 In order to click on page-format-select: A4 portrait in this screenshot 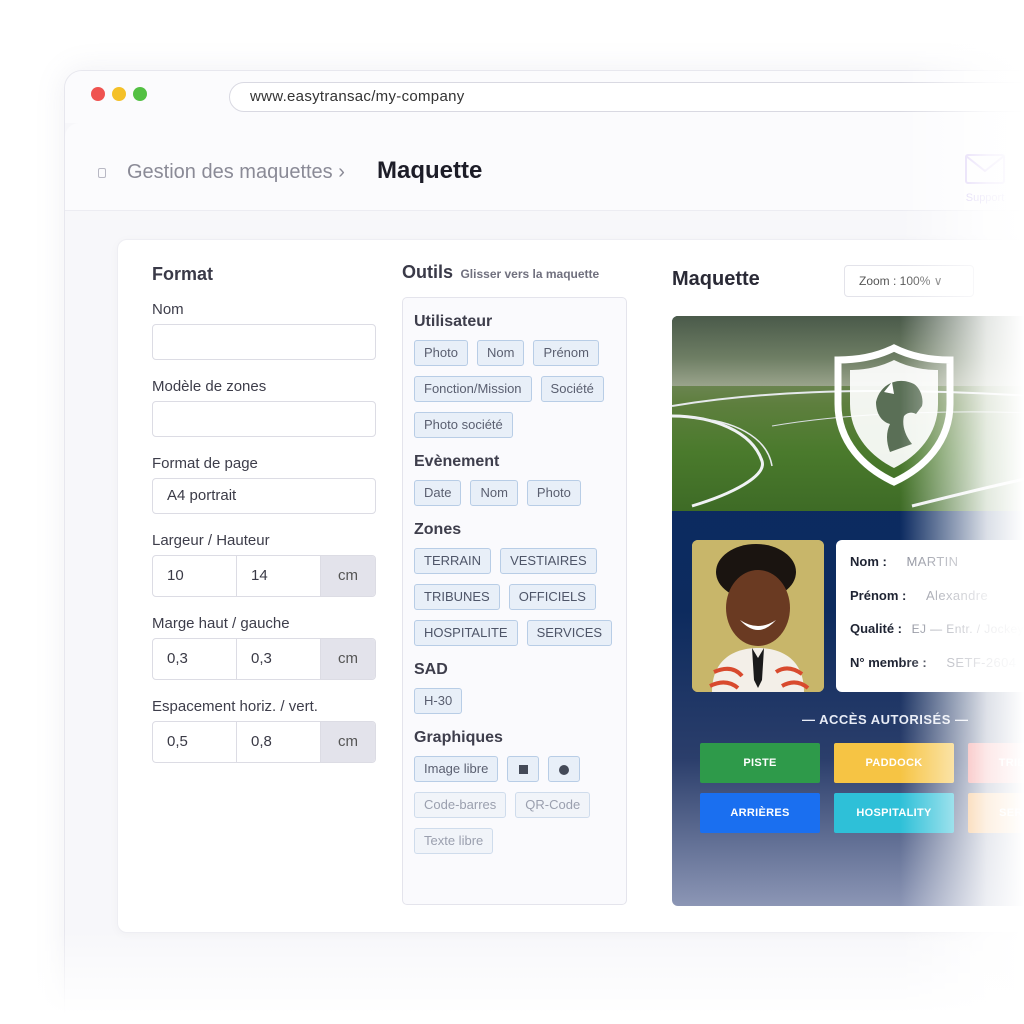, I will do `click(264, 496)`.